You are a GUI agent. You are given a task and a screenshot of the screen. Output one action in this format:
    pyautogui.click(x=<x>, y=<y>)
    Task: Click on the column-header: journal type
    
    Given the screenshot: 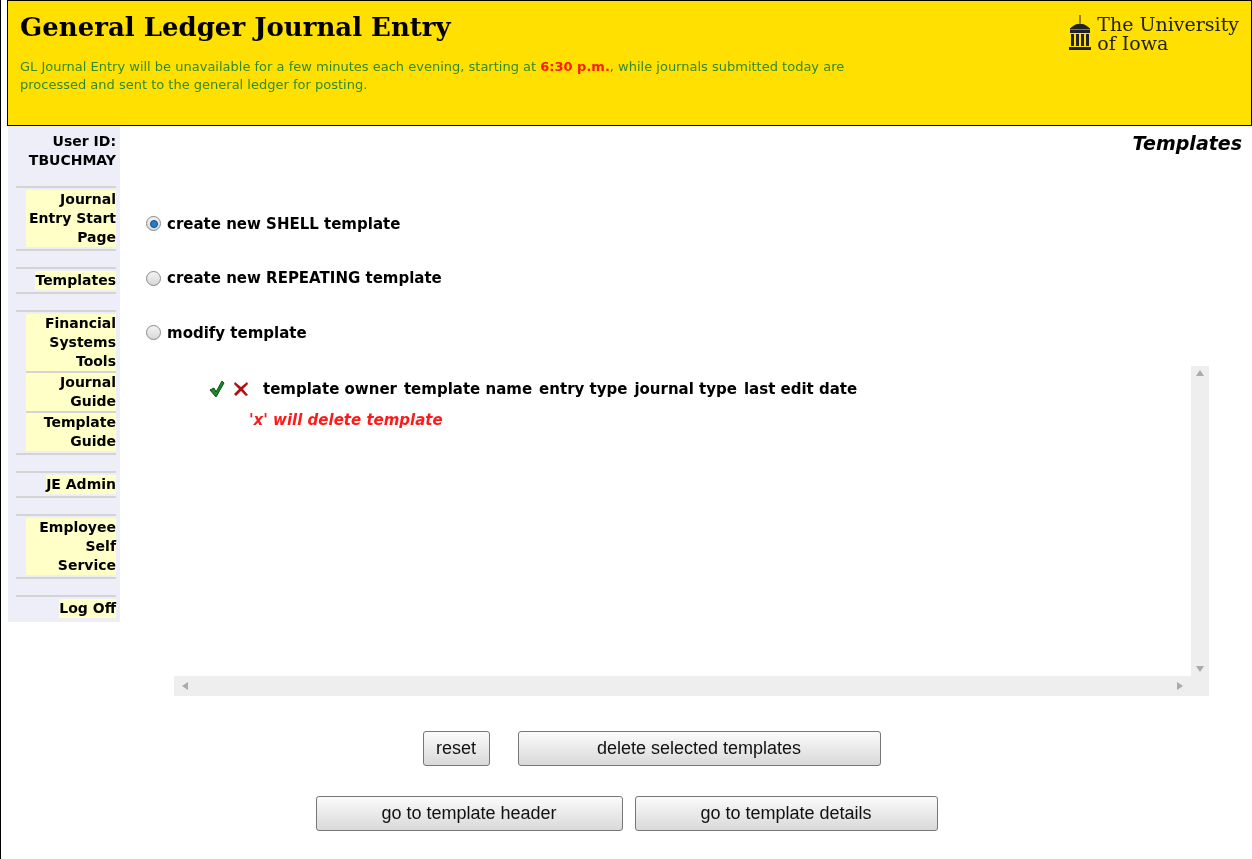 What is the action you would take?
    pyautogui.click(x=685, y=389)
    